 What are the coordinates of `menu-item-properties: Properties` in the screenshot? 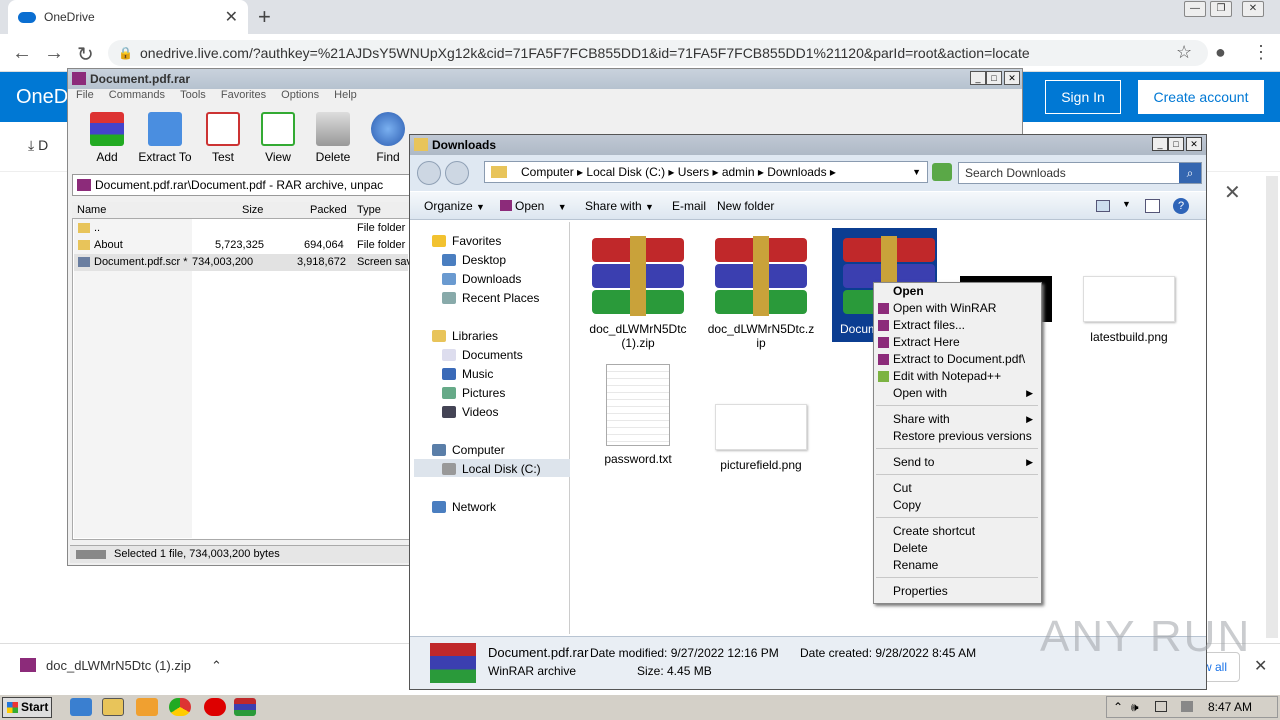 It's located at (957, 591).